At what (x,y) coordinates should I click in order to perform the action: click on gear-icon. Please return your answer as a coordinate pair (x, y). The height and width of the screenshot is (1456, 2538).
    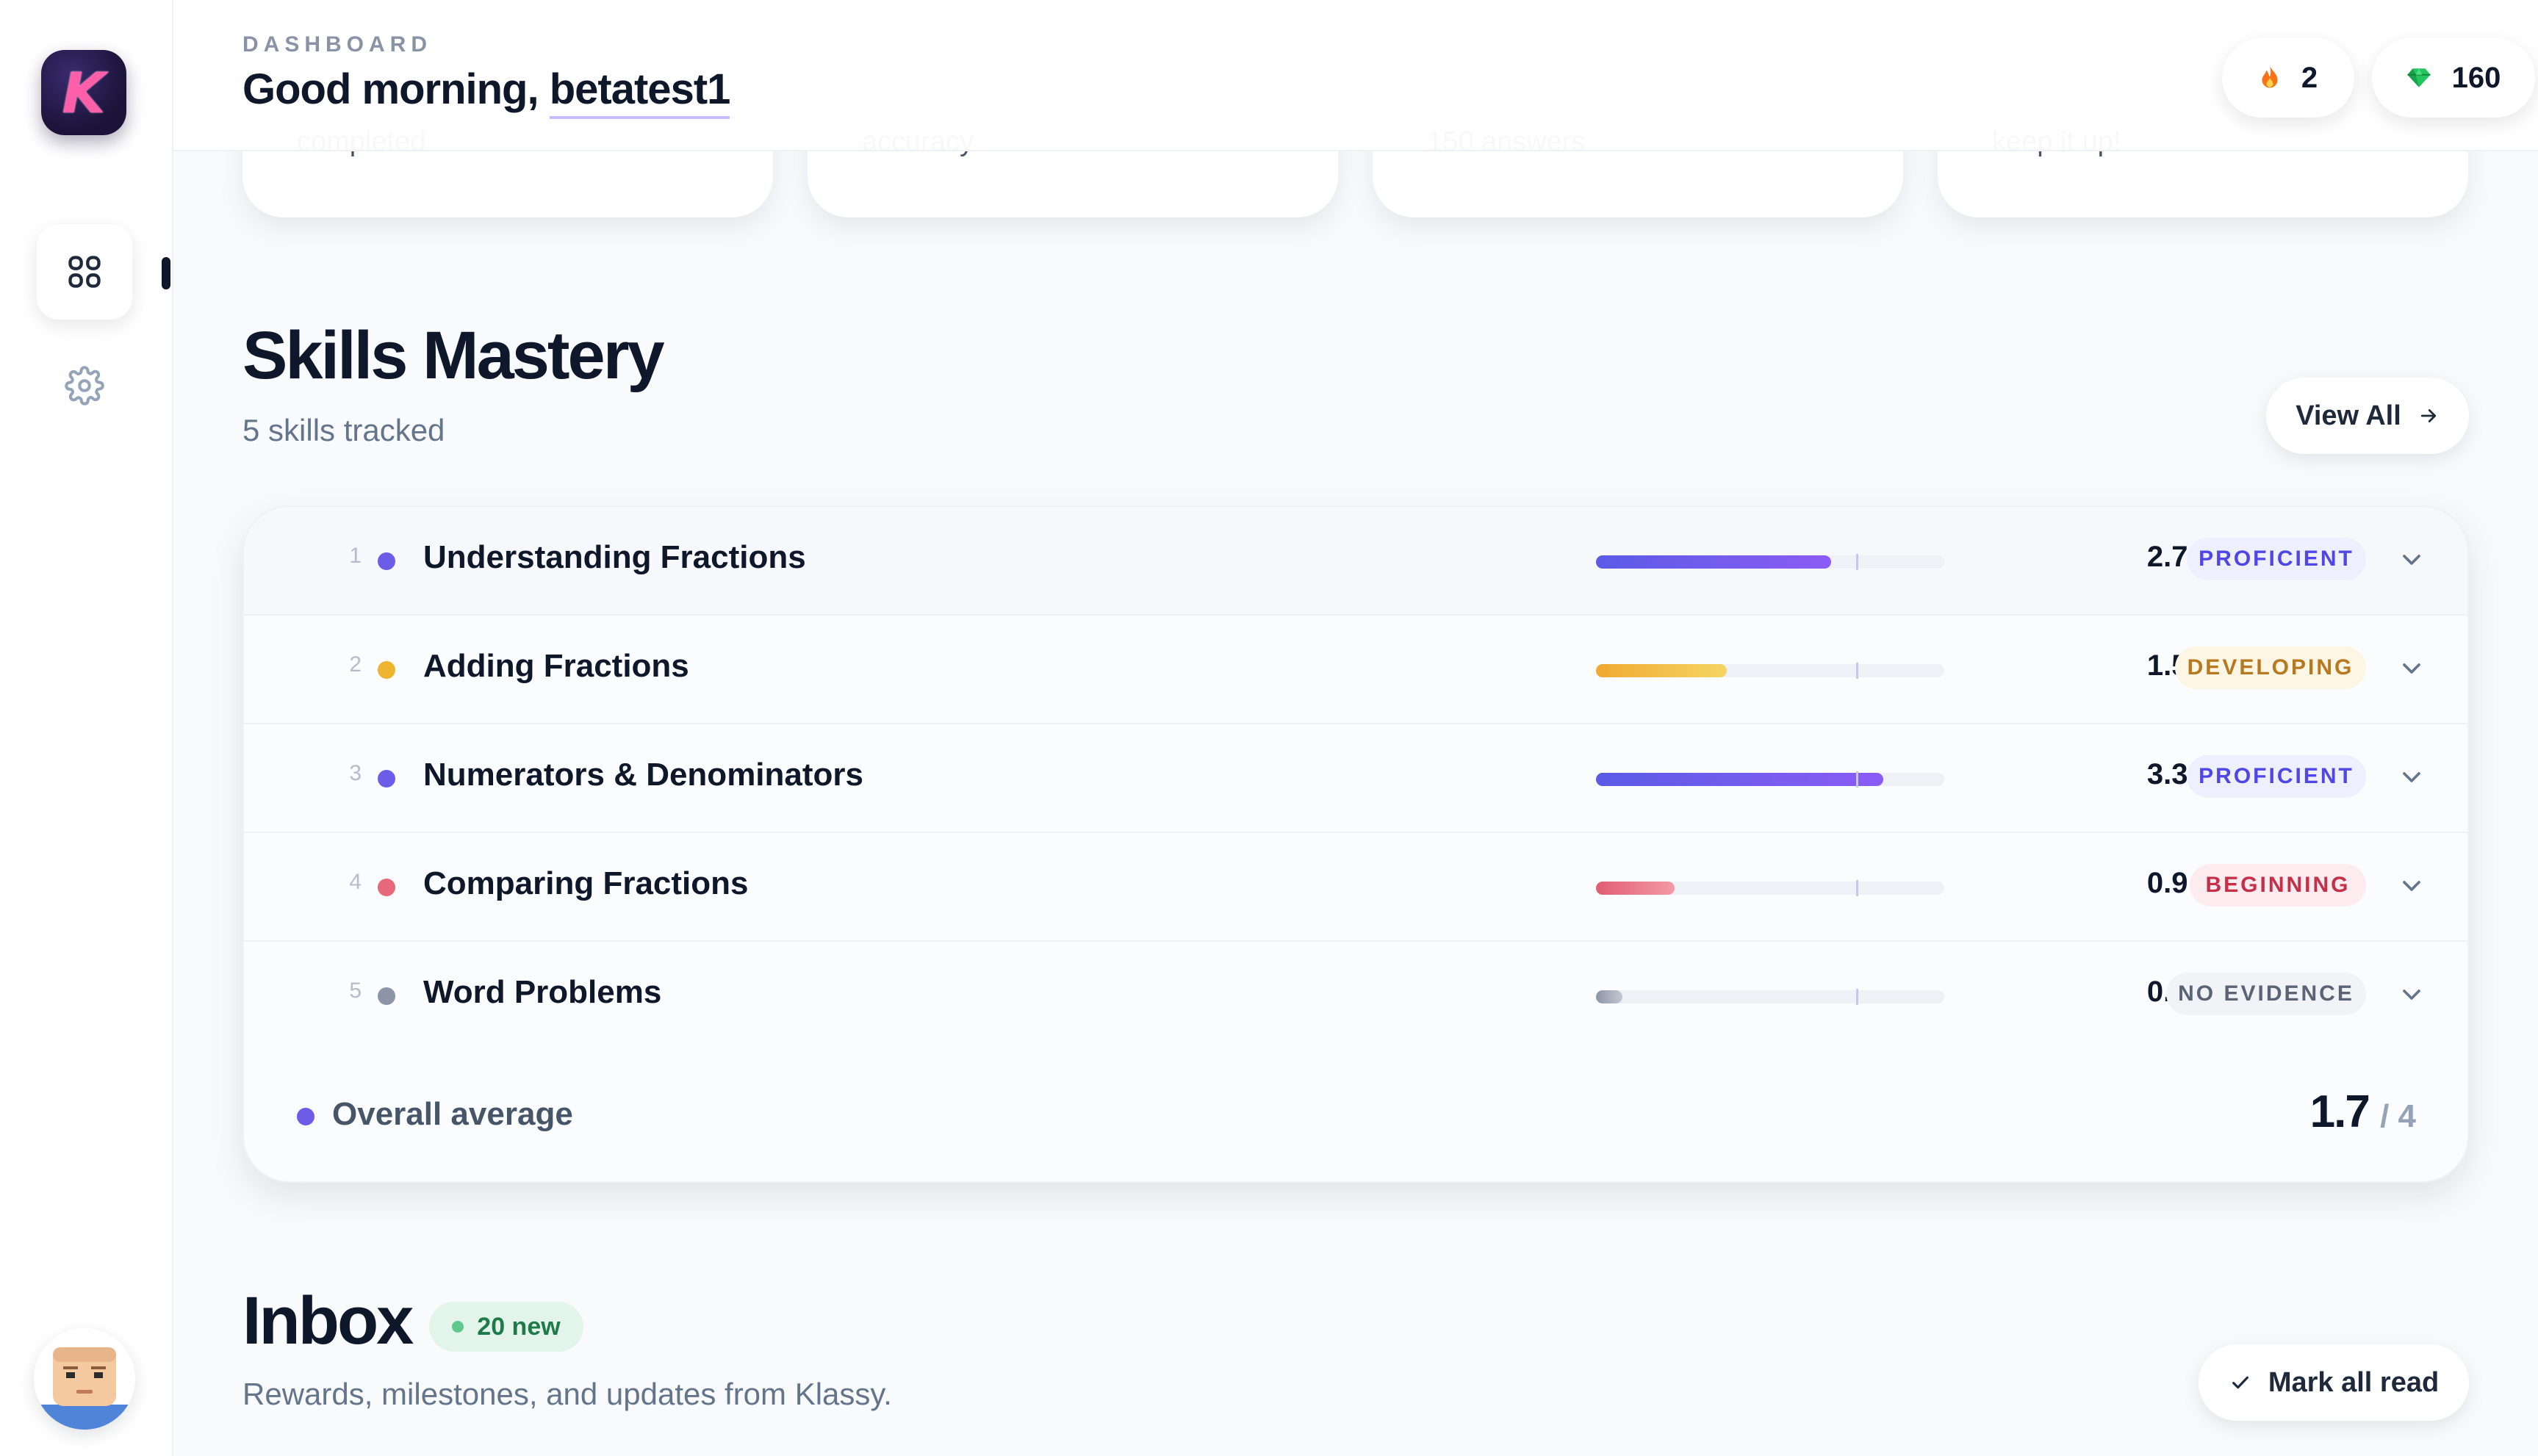
    Looking at the image, I should click on (84, 386).